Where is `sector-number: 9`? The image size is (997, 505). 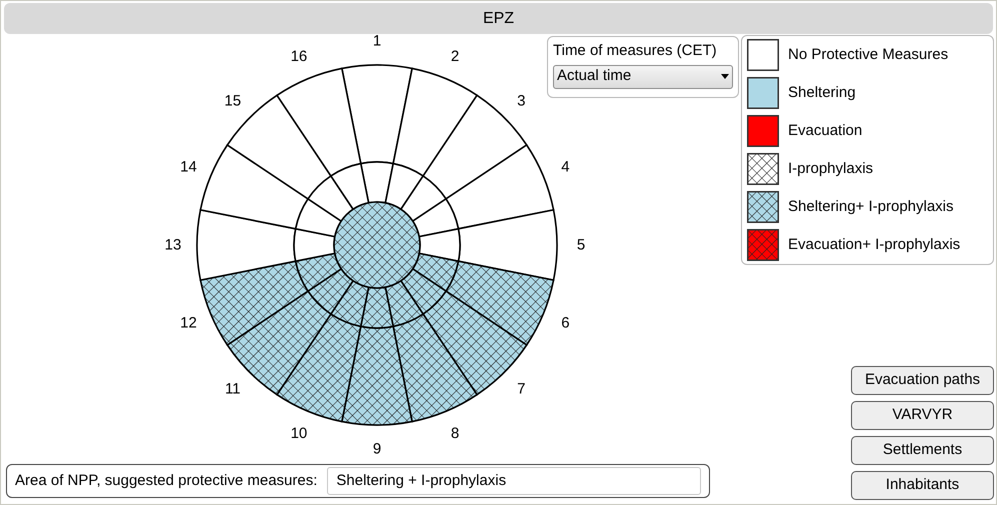 sector-number: 9 is located at coordinates (377, 449).